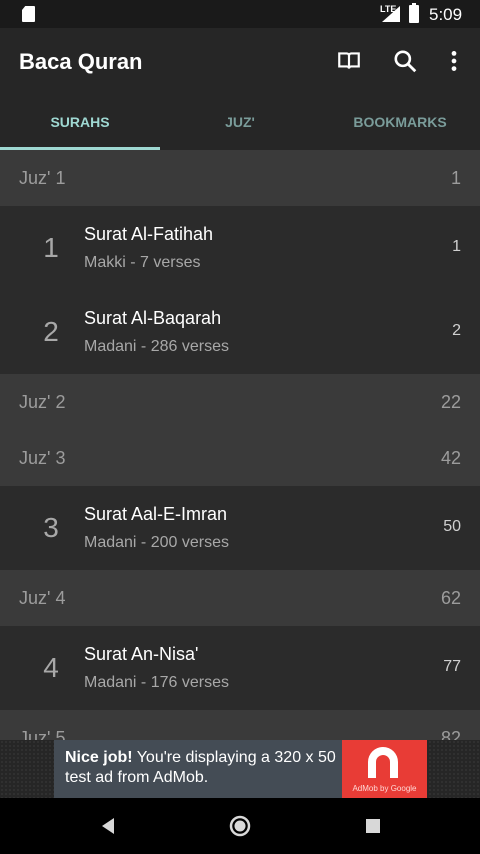 Image resolution: width=480 pixels, height=854 pixels. What do you see at coordinates (153, 318) in the screenshot?
I see `surah-name: Surat Al-Baqarah` at bounding box center [153, 318].